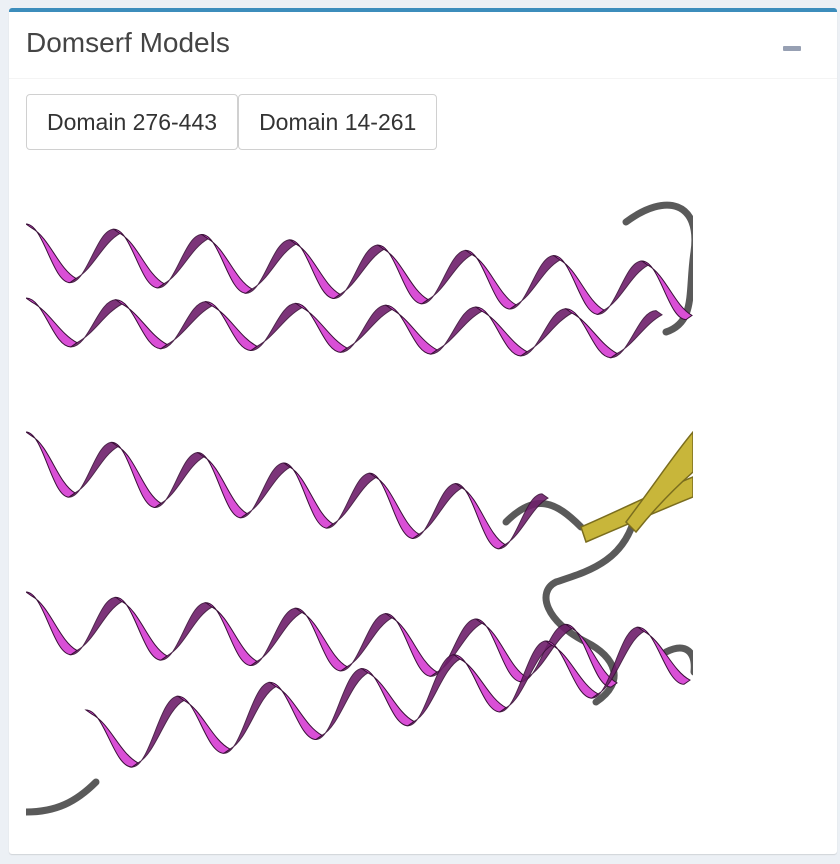  I want to click on panel-title: Domserf Models, so click(128, 42).